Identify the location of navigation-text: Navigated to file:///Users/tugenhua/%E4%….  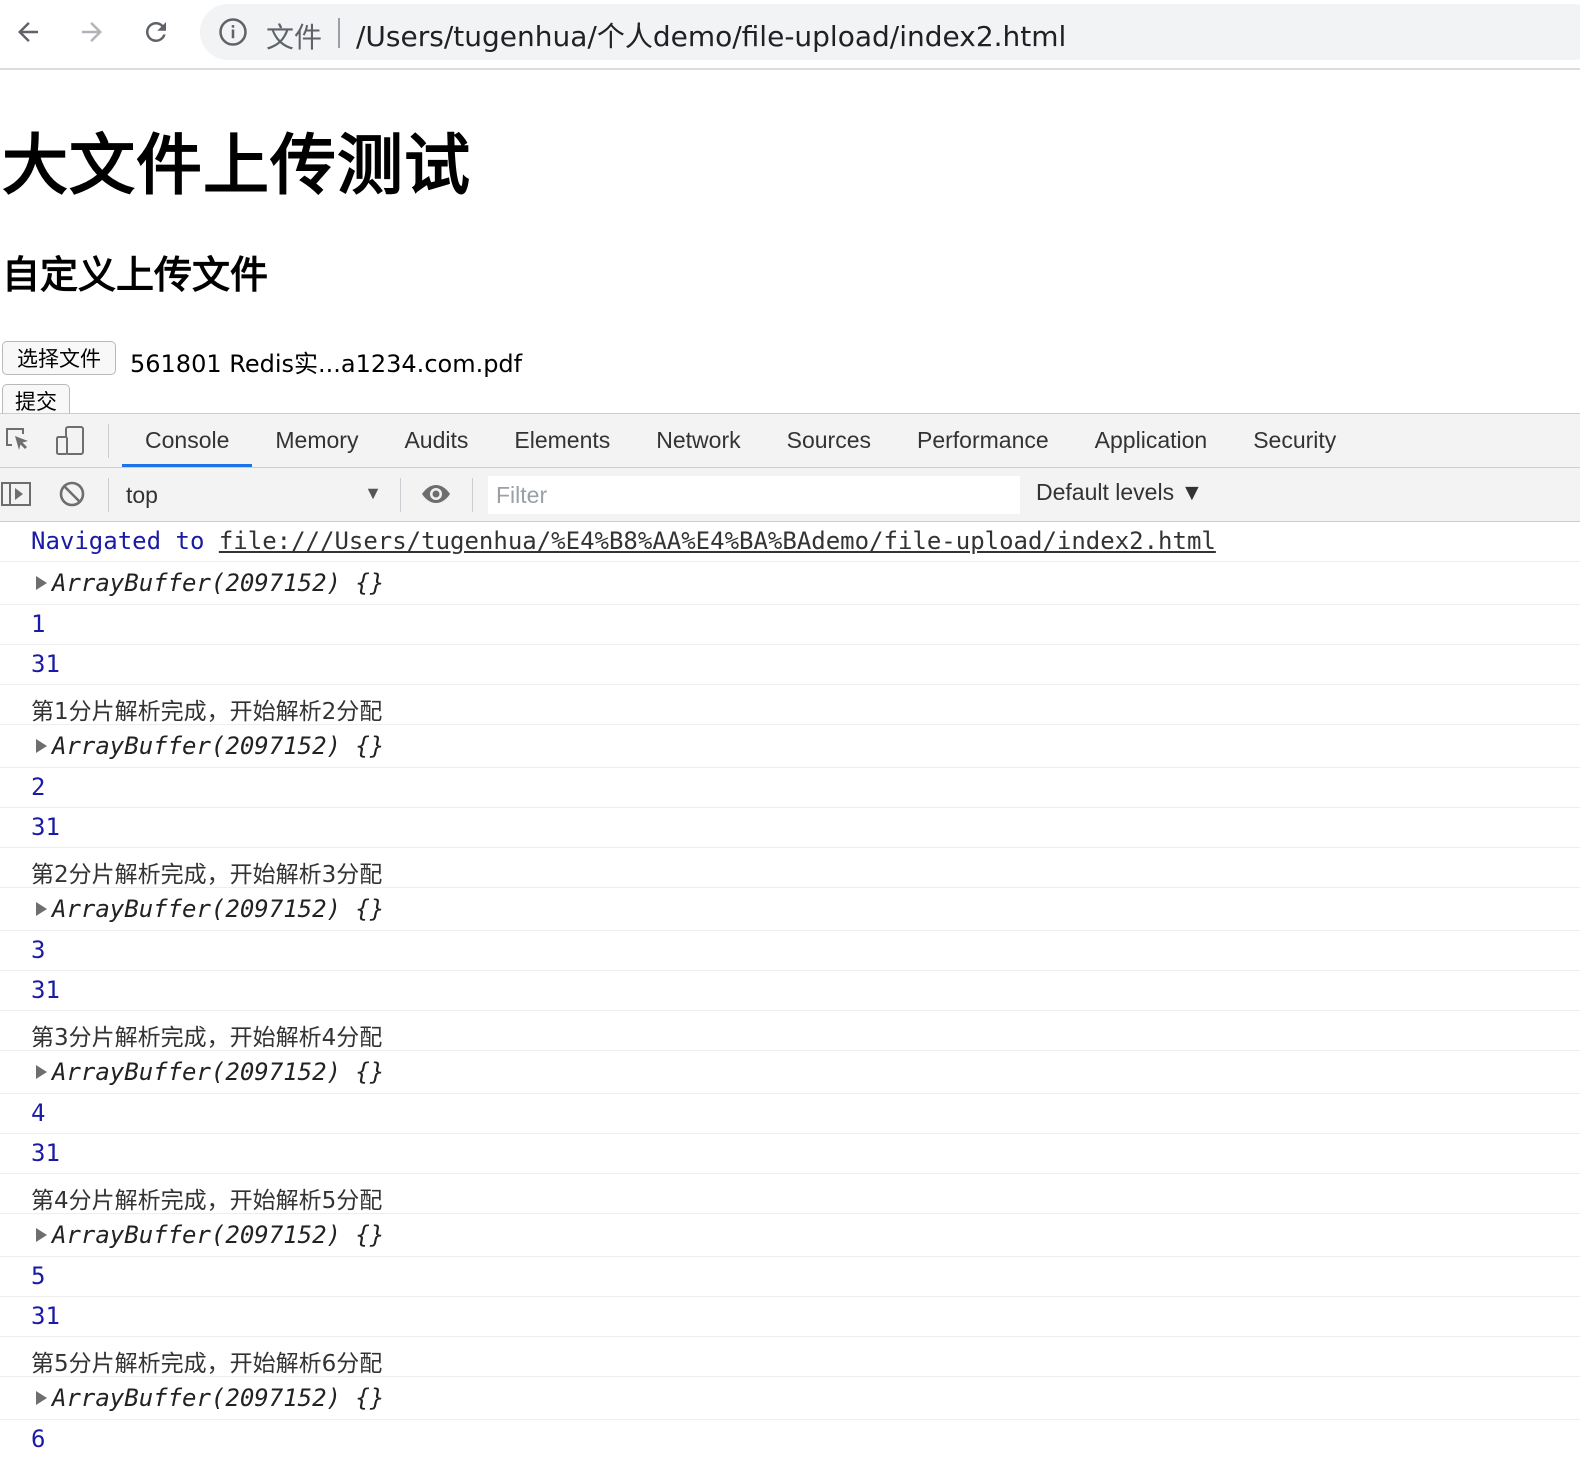
(623, 541).